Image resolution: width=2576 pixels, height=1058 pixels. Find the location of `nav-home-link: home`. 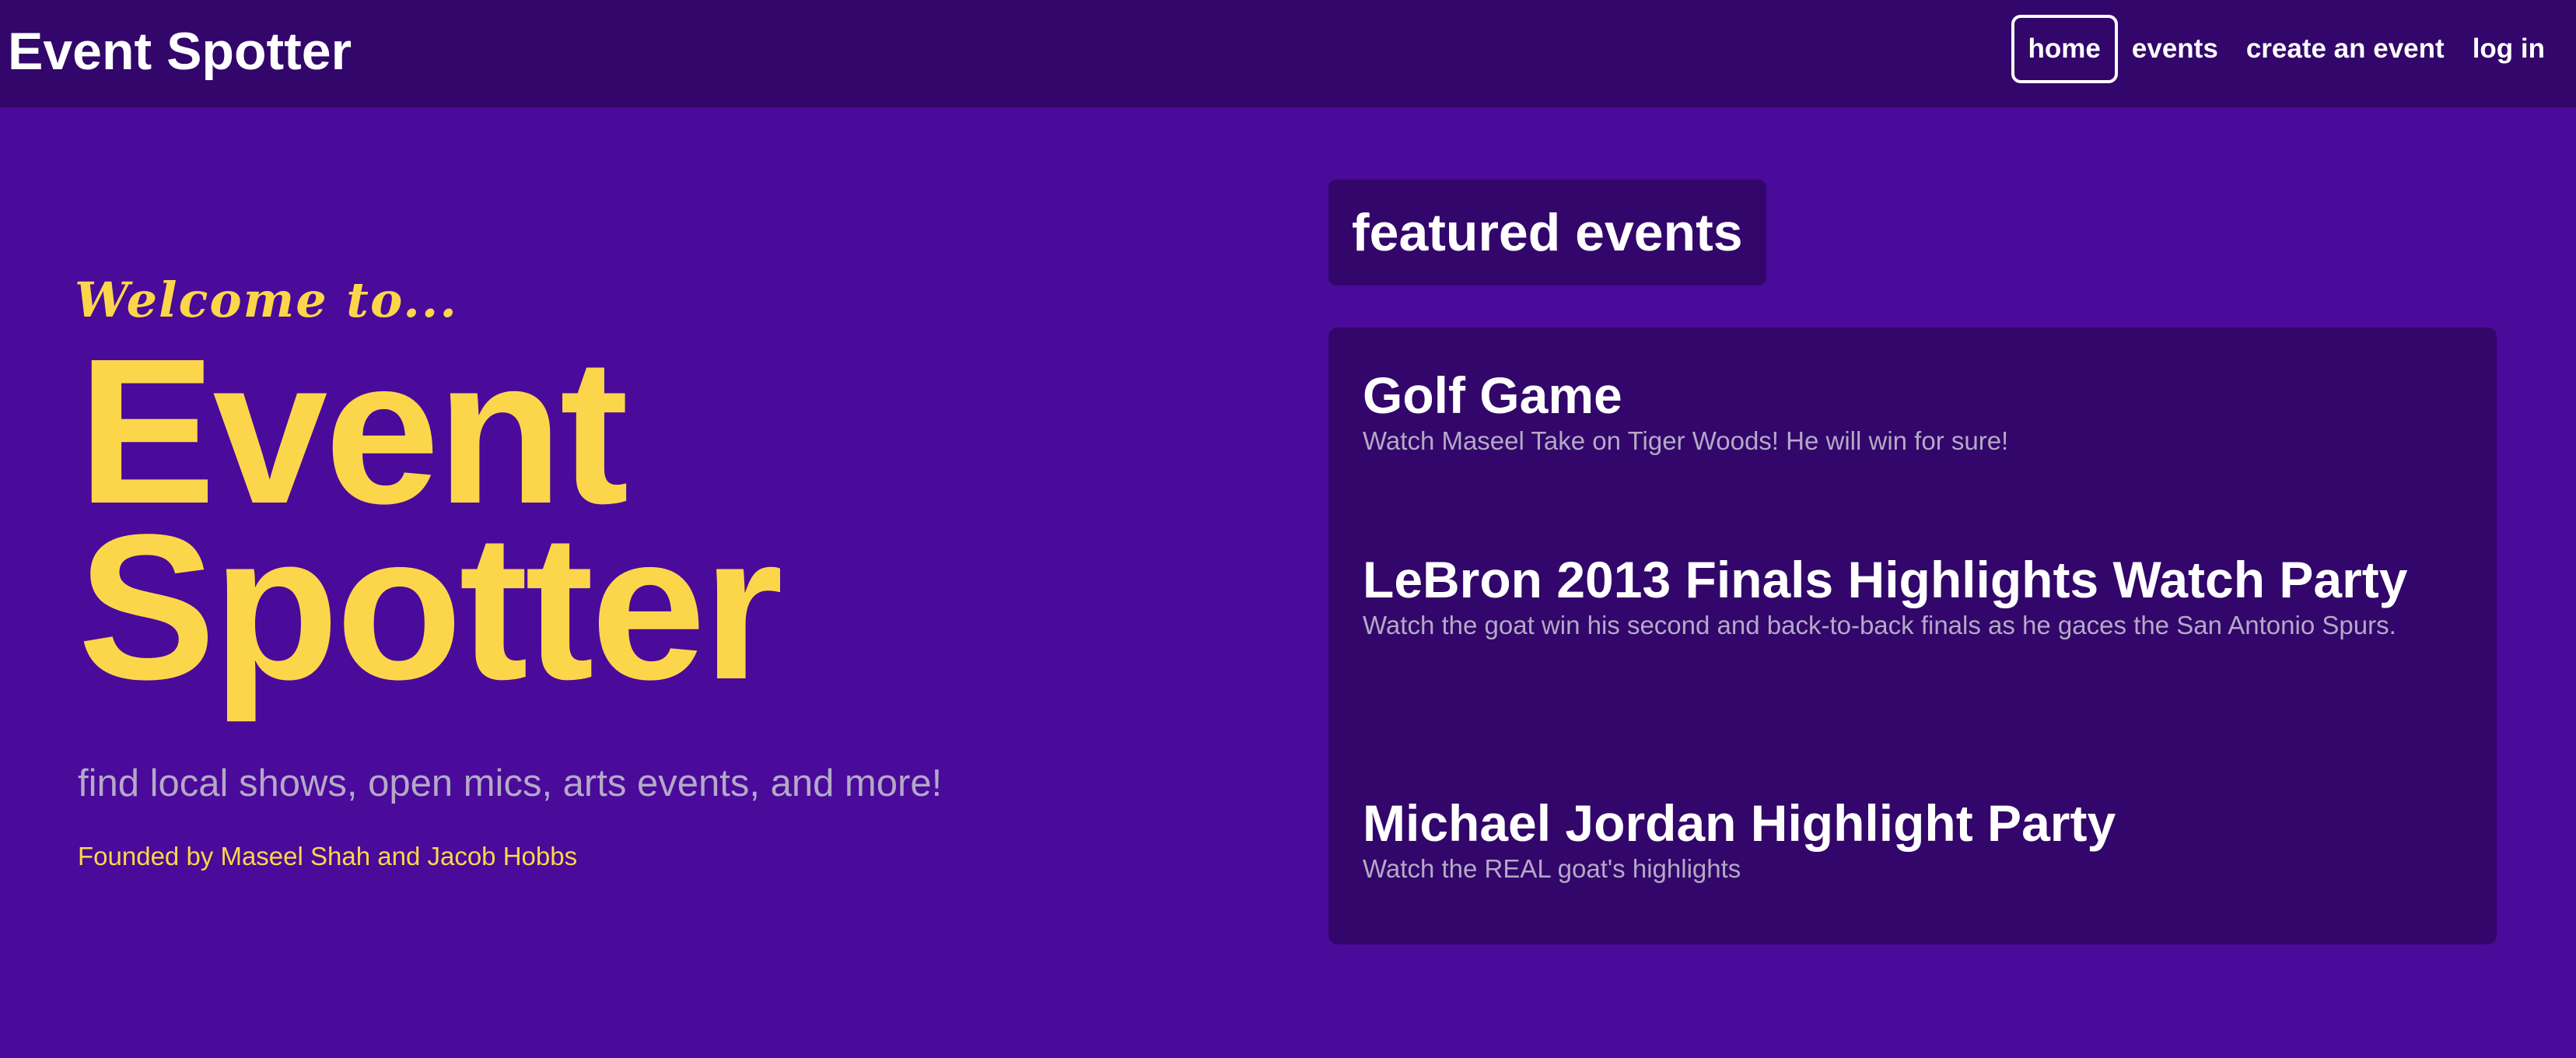

nav-home-link: home is located at coordinates (2065, 49).